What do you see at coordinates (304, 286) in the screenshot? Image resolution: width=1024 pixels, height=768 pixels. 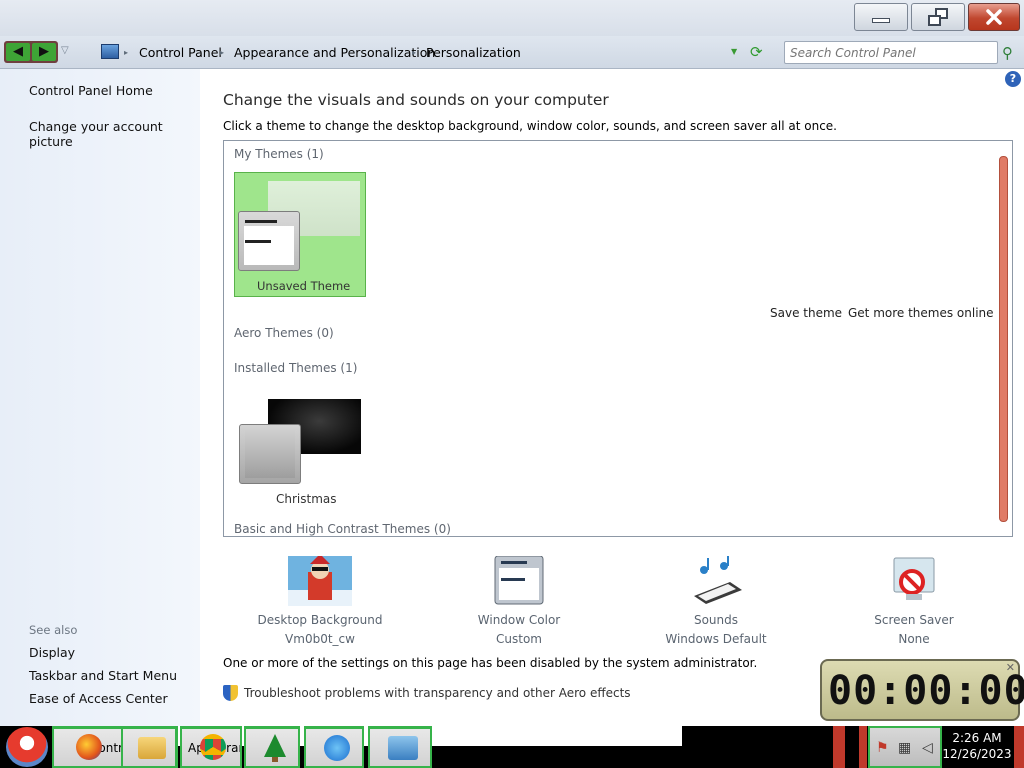 I see `theme-name: Unsaved Theme` at bounding box center [304, 286].